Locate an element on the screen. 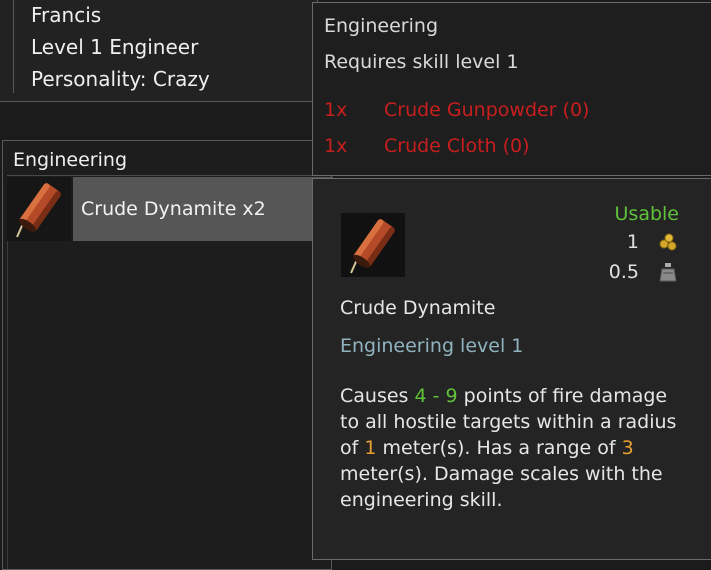 Image resolution: width=711 pixels, height=570 pixels. range-value: 3 is located at coordinates (627, 448).